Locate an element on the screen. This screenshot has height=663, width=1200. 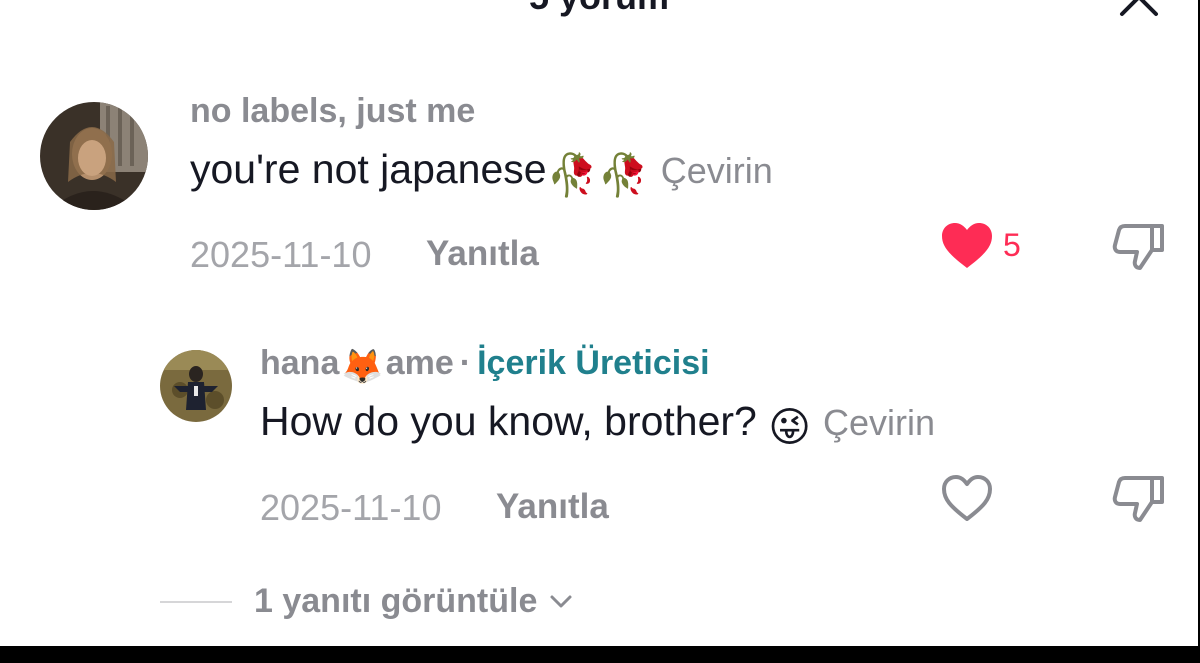
reply-reply-button: Yanıtla is located at coordinates (552, 507).